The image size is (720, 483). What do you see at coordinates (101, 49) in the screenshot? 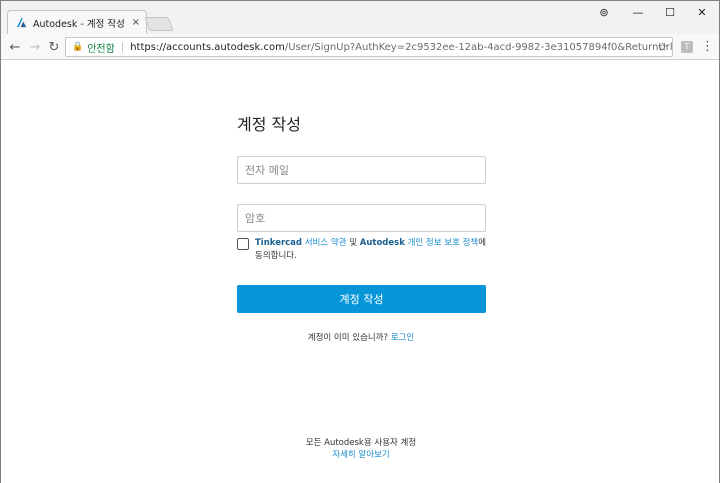
I see `secure-label: 안전함` at bounding box center [101, 49].